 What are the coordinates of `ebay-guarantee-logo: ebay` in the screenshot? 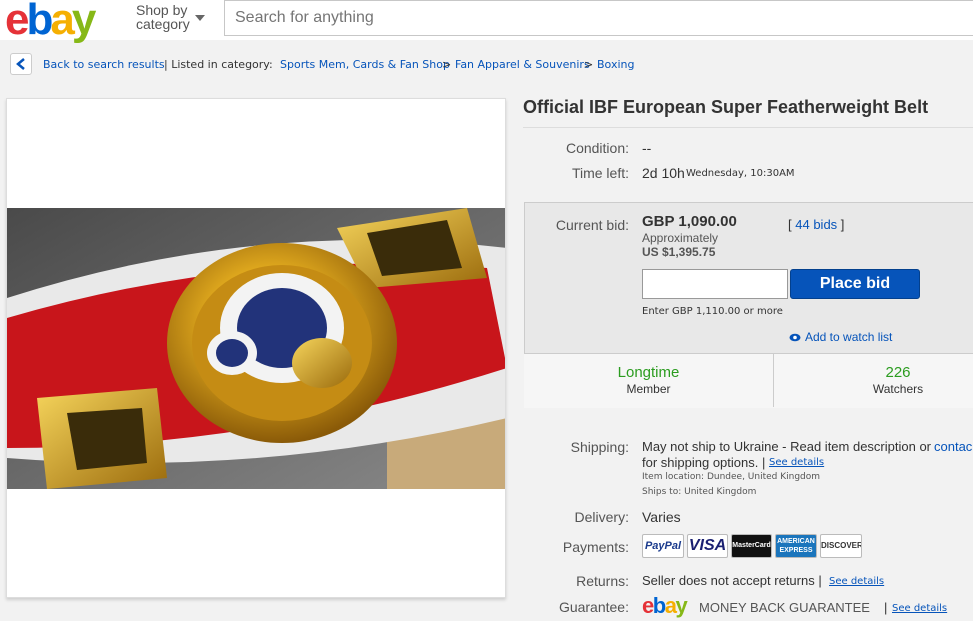 It's located at (665, 606).